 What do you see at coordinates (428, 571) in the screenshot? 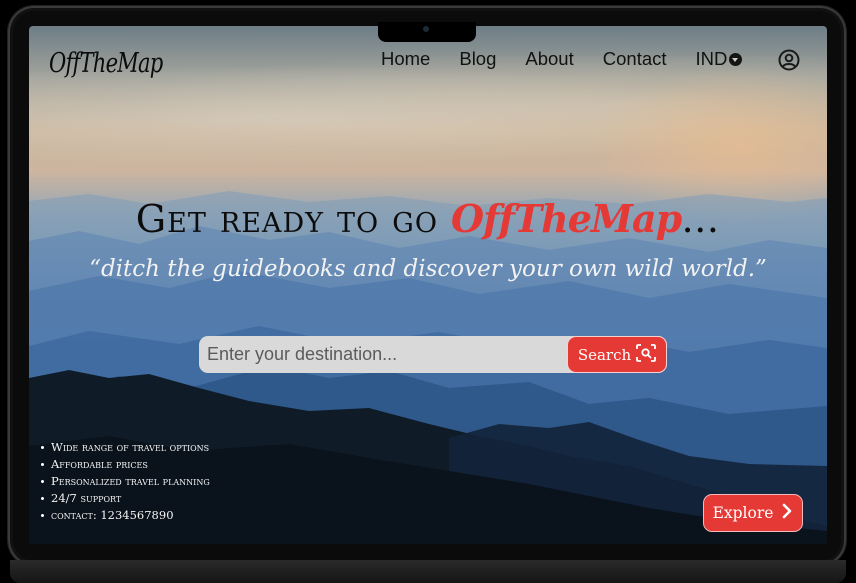
I see `laptop-base` at bounding box center [428, 571].